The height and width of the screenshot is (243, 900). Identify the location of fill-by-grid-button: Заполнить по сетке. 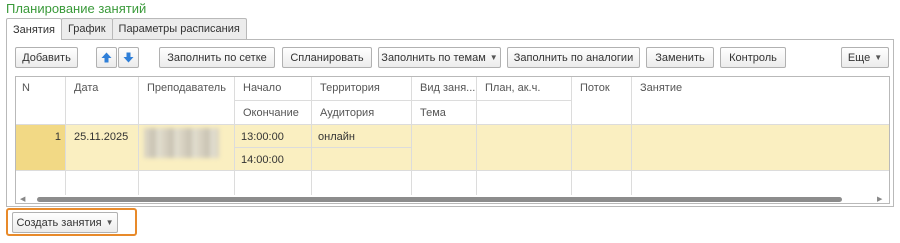
(217, 57).